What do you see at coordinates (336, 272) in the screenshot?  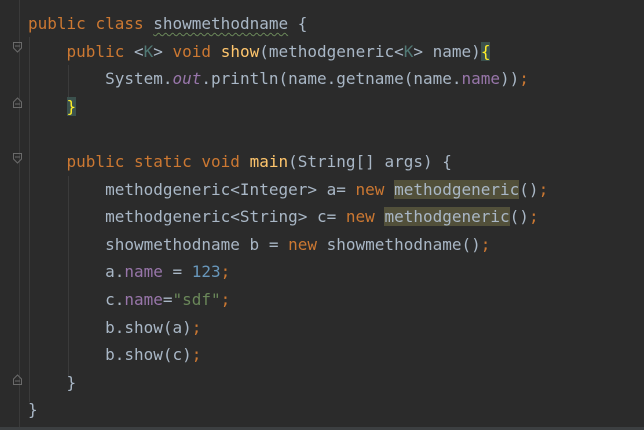 I see `code-line-10: a.name = 123;` at bounding box center [336, 272].